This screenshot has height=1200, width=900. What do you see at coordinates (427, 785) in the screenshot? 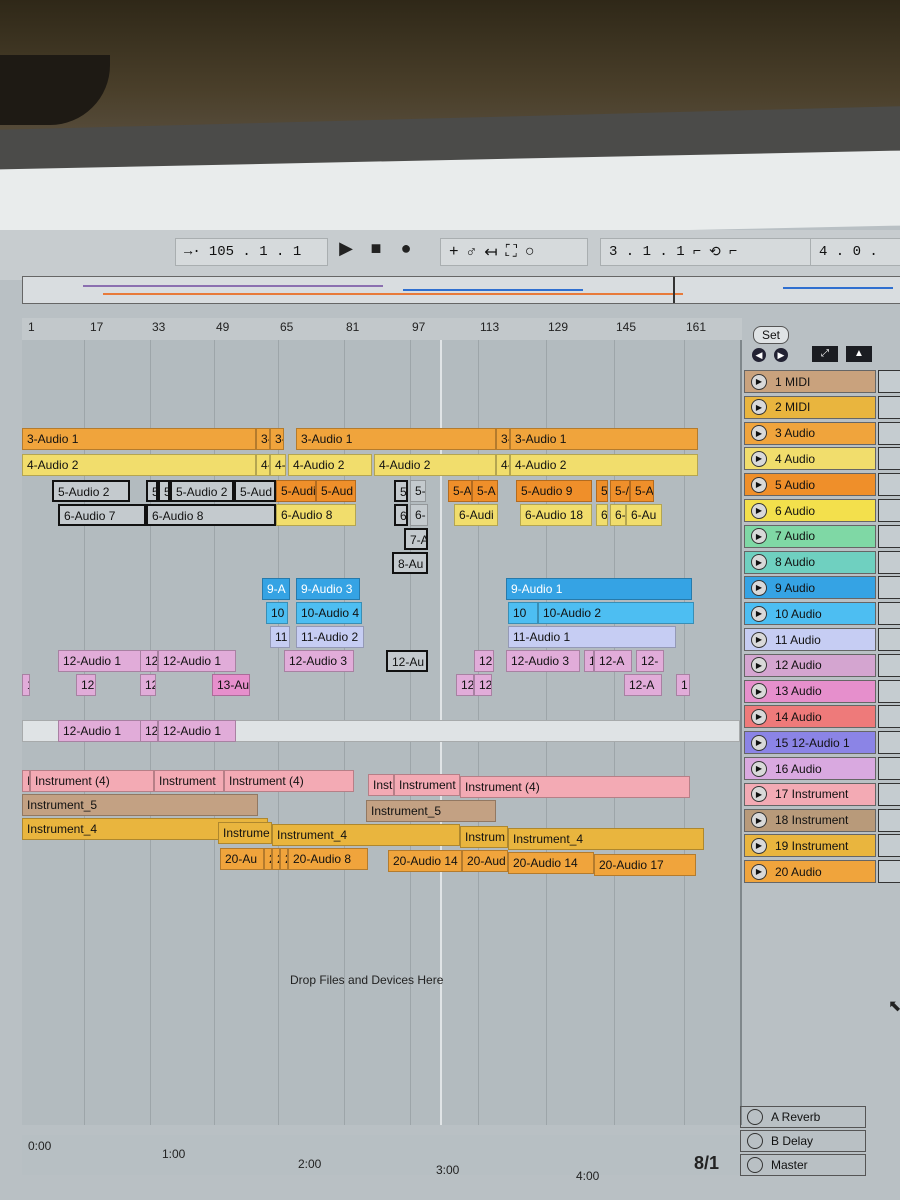
I see `clip: Instrument` at bounding box center [427, 785].